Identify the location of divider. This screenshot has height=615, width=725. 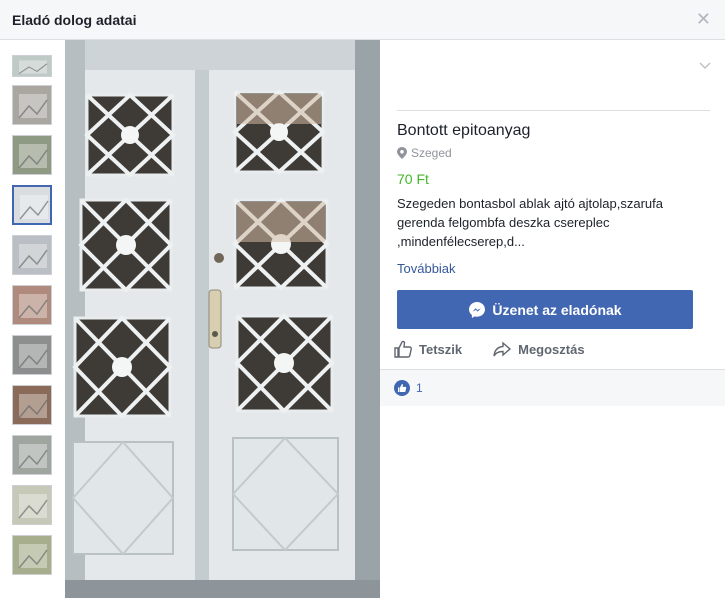
(553, 110).